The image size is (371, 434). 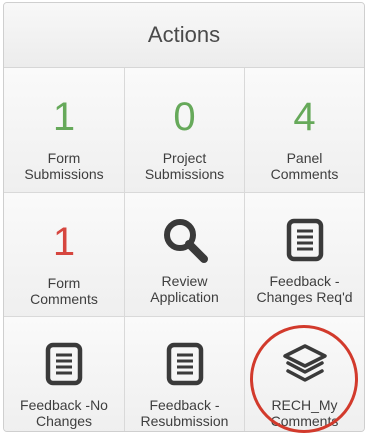 What do you see at coordinates (184, 166) in the screenshot?
I see `project-submissions-label: Project Submissions` at bounding box center [184, 166].